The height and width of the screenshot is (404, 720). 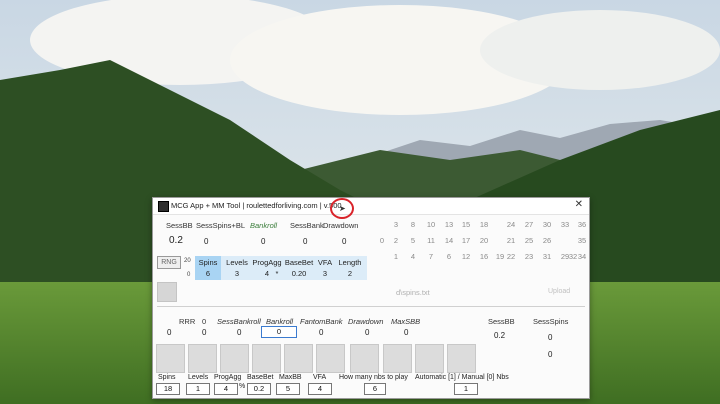 What do you see at coordinates (350, 262) in the screenshot?
I see `prog-header-length: Length` at bounding box center [350, 262].